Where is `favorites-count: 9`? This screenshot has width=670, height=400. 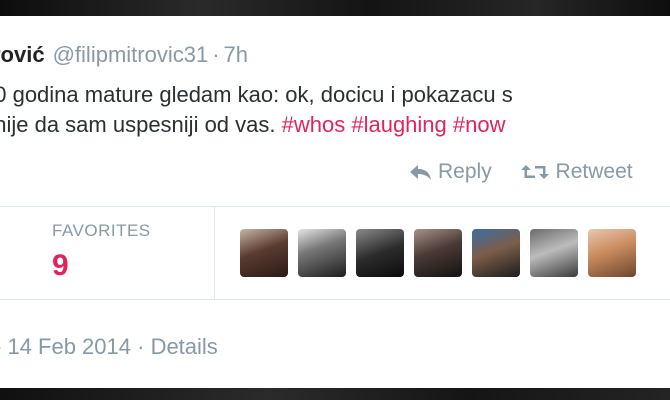
favorites-count: 9 is located at coordinates (60, 265).